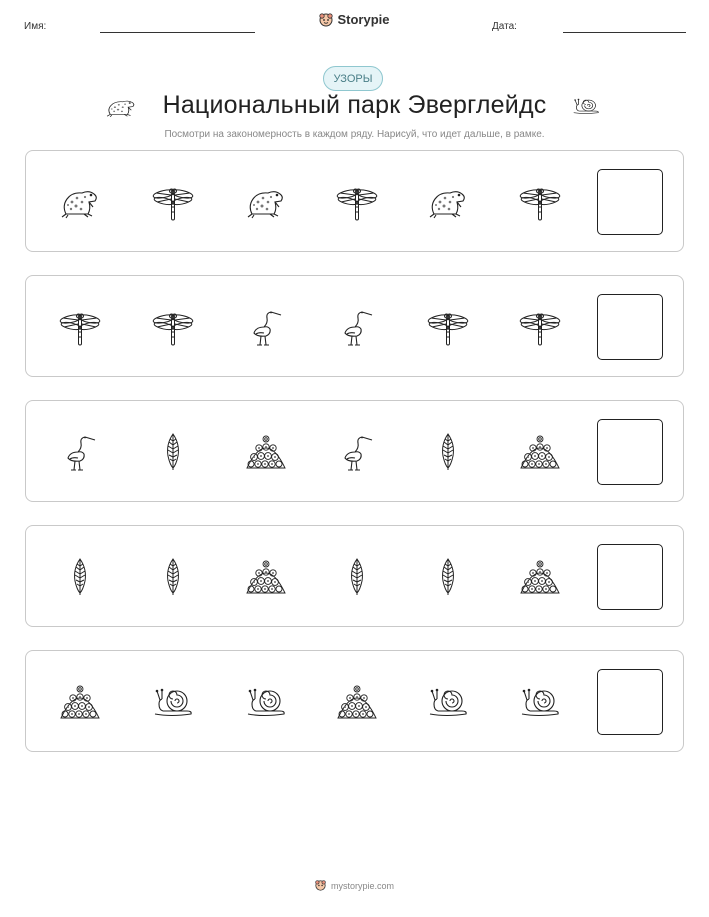 The height and width of the screenshot is (917, 709). Describe the element at coordinates (353, 78) in the screenshot. I see `category-tag: УЗОРЫ` at that location.